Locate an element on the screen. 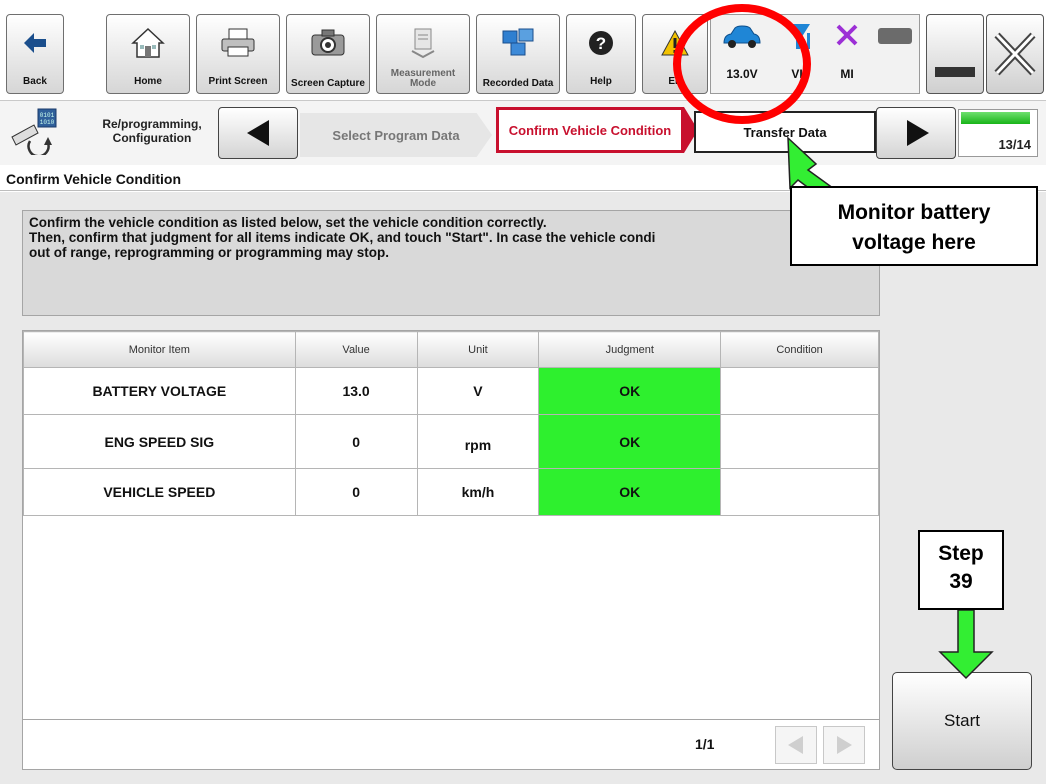 The height and width of the screenshot is (784, 1046). voltage-highlight-circle is located at coordinates (742, 64).